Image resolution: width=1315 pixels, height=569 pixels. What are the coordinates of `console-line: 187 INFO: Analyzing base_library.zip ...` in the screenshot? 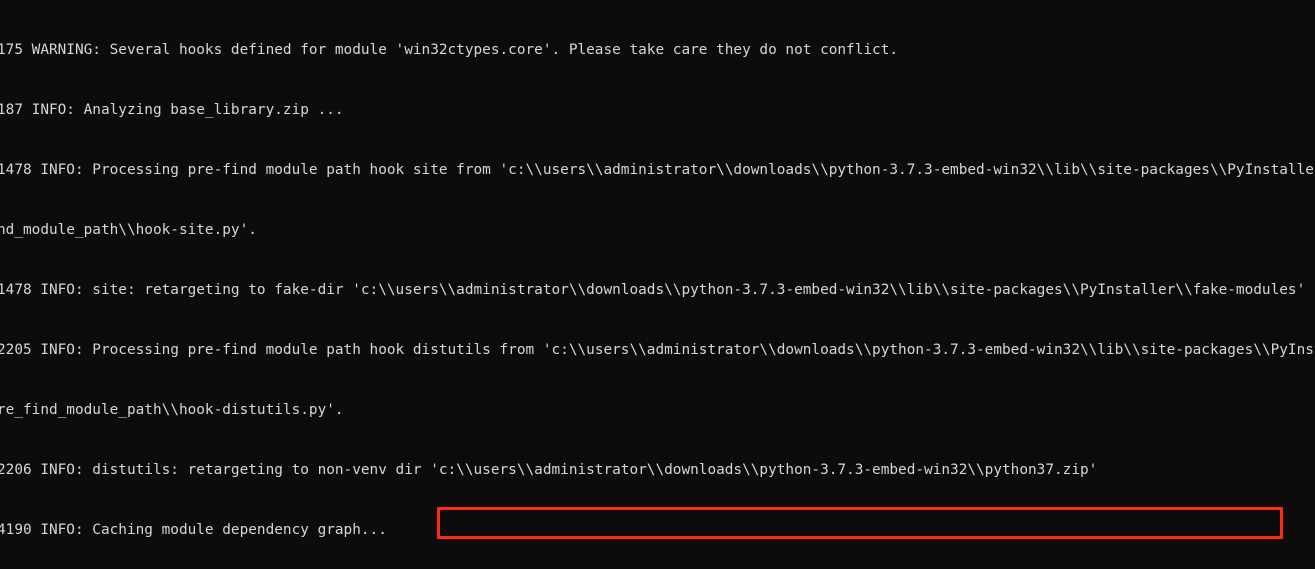 It's located at (172, 110).